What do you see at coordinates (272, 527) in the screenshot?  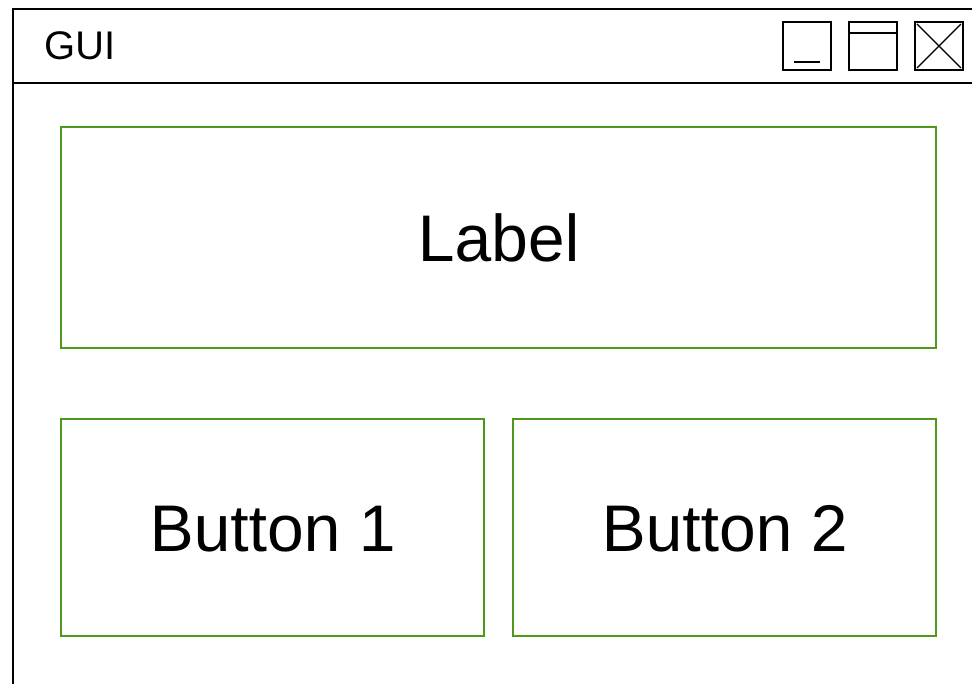 I see `gui-button: Button 1` at bounding box center [272, 527].